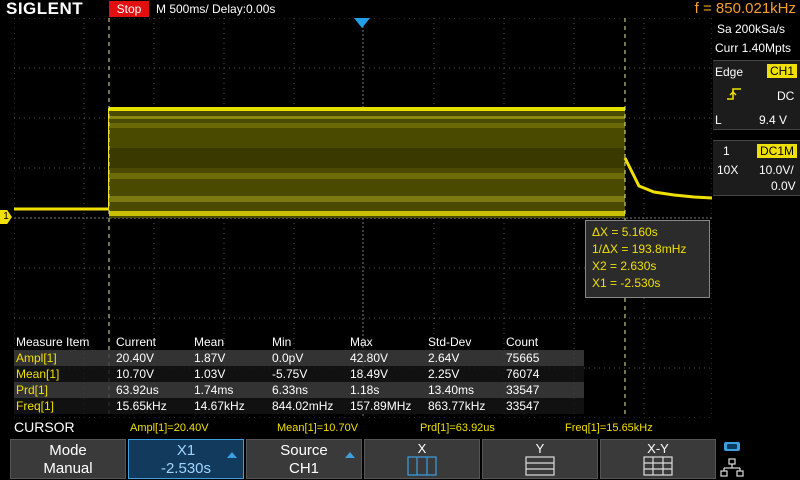  What do you see at coordinates (215, 9) in the screenshot?
I see `timebase-readout: M 500ms/ Delay:0.00s` at bounding box center [215, 9].